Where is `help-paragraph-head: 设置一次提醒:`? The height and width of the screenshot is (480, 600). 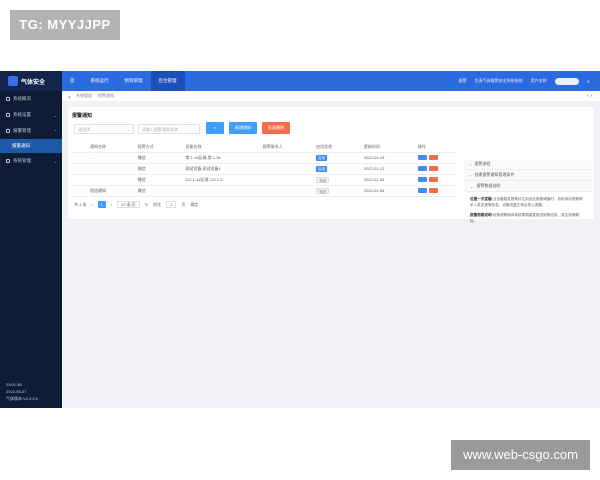
help-paragraph-head: 设置一次提醒: is located at coordinates (481, 199).